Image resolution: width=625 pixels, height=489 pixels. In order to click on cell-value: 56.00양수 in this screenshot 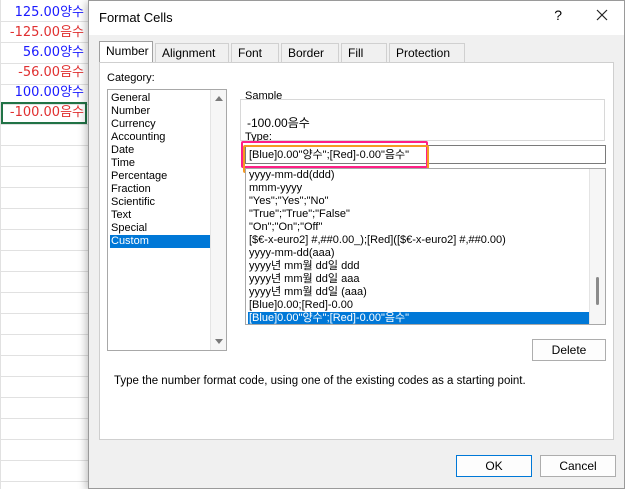, I will do `click(44, 53)`.